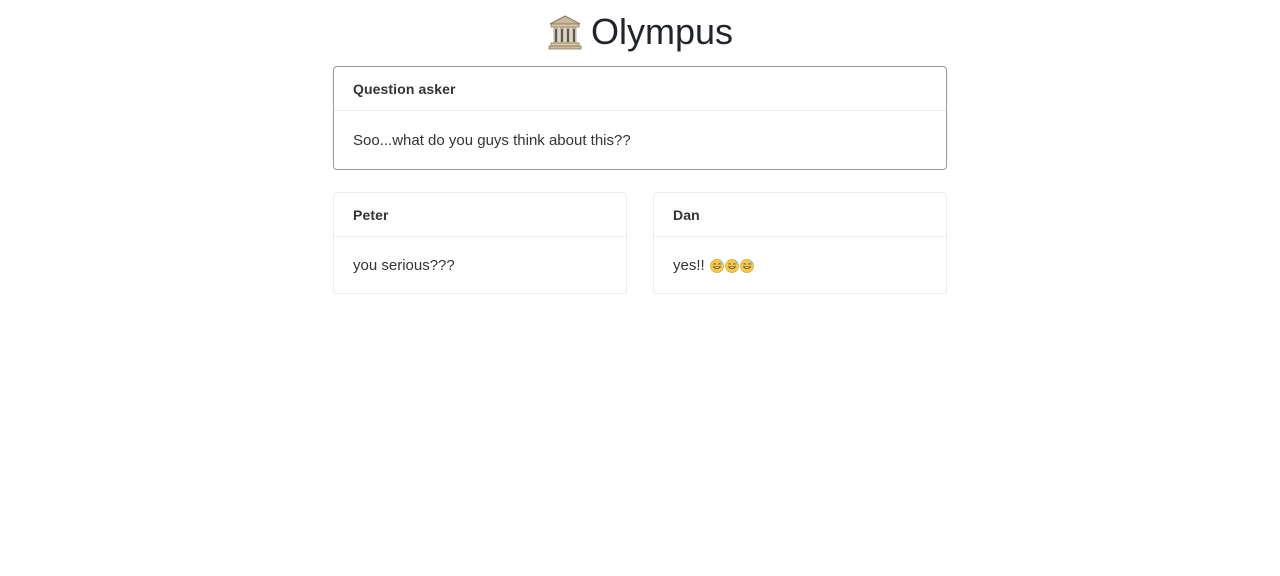  Describe the element at coordinates (800, 265) in the screenshot. I see `reply-text: yes!!` at that location.